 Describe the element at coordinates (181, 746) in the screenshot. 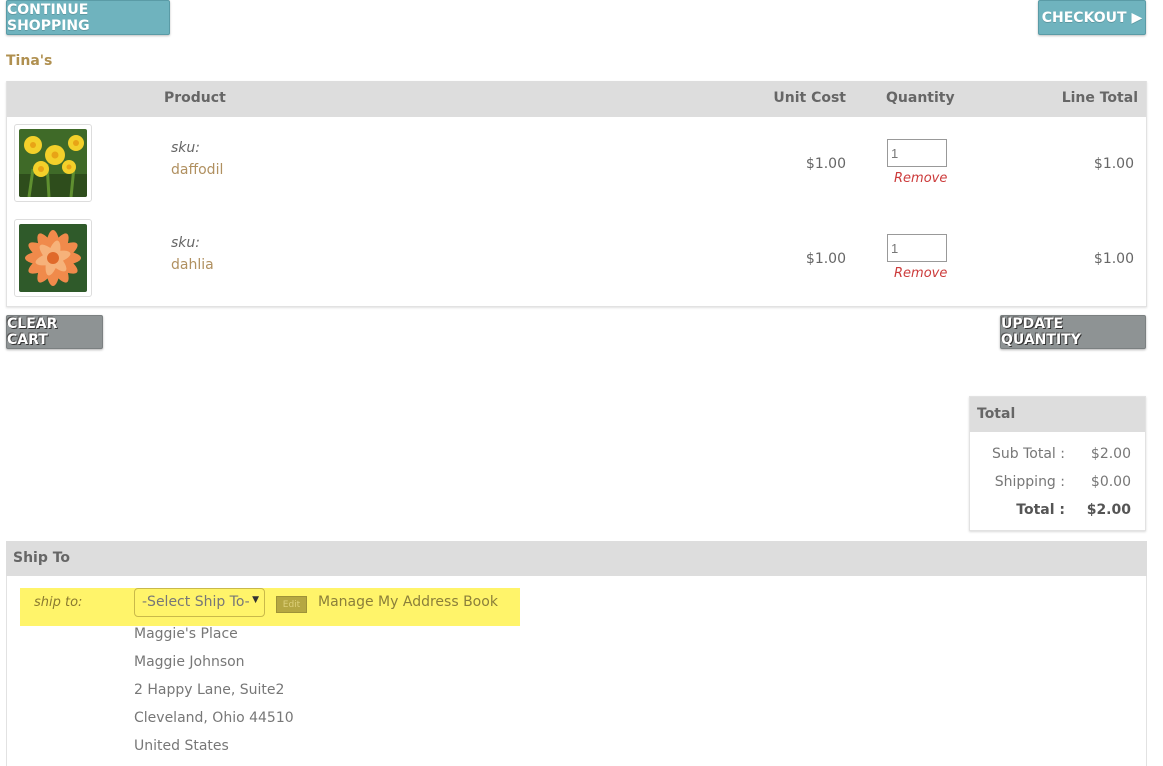

I see `address-line: United States` at that location.